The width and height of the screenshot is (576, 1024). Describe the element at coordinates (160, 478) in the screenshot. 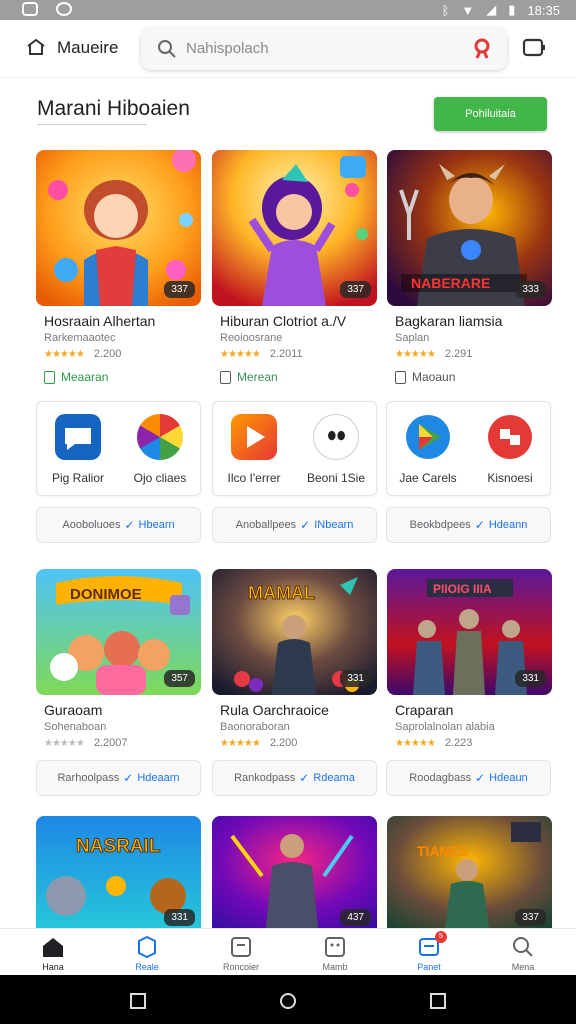

I see `mini-app-label: Ojo cliaes` at that location.